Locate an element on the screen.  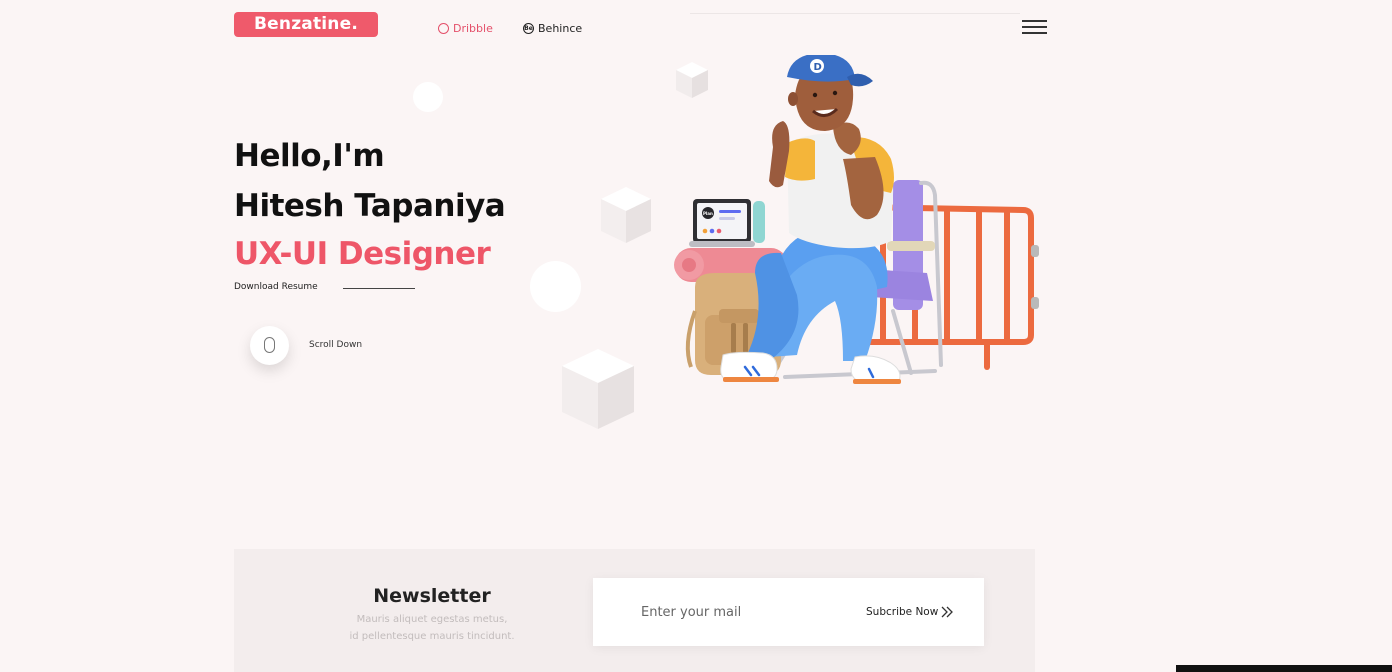
subscribe-button: Subcribe Now is located at coordinates (910, 612).